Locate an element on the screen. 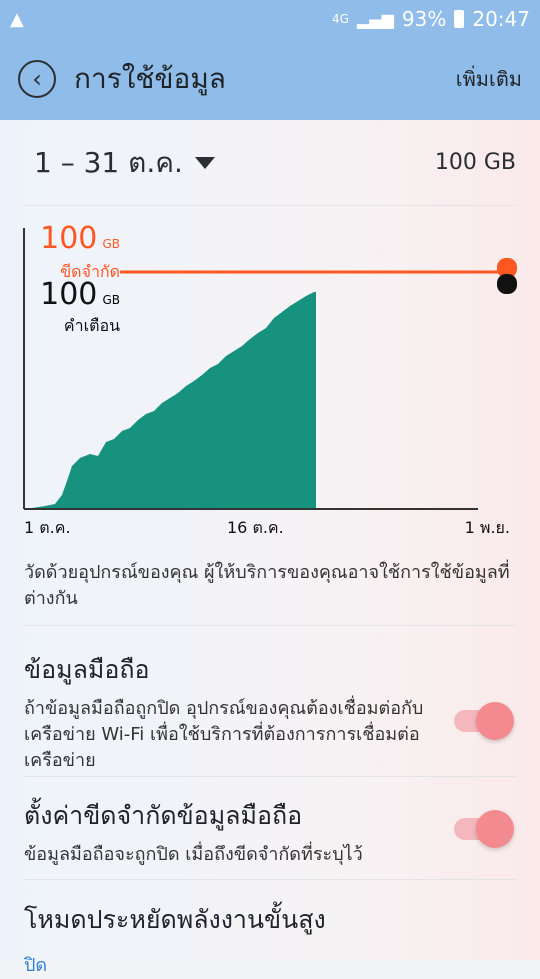 The width and height of the screenshot is (540, 979). x-tick-labels: 1 ต.ค. 16 ต.ค. 1 พ.ย. is located at coordinates (267, 531).